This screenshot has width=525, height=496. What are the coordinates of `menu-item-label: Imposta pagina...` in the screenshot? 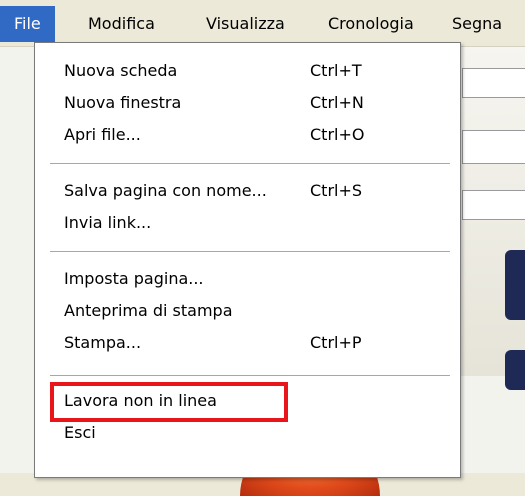 It's located at (134, 278).